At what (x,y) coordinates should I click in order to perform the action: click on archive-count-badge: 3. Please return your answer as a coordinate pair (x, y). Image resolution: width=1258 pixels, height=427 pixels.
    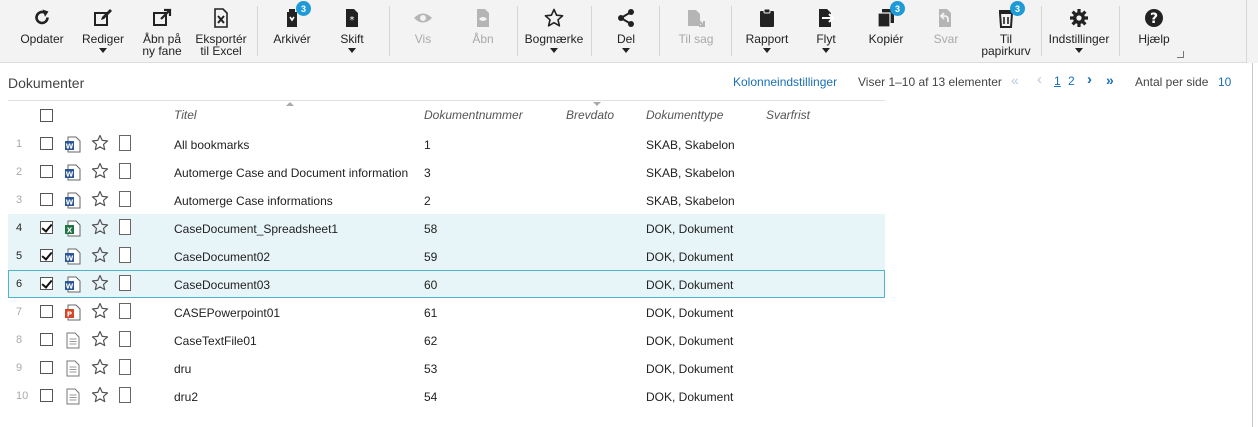
    Looking at the image, I should click on (303, 8).